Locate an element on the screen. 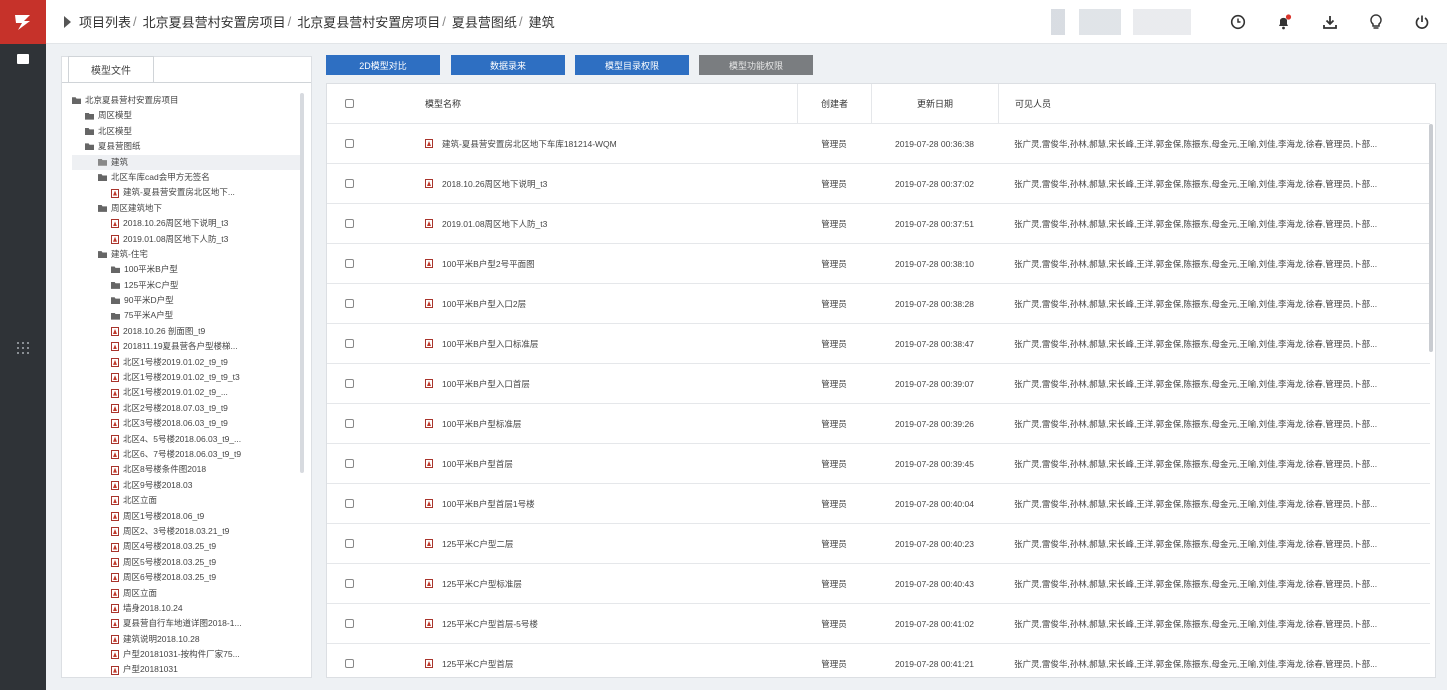 Image resolution: width=1447 pixels, height=690 pixels. tree-item-file: 北区8号楼条件图2018 is located at coordinates (186, 469).